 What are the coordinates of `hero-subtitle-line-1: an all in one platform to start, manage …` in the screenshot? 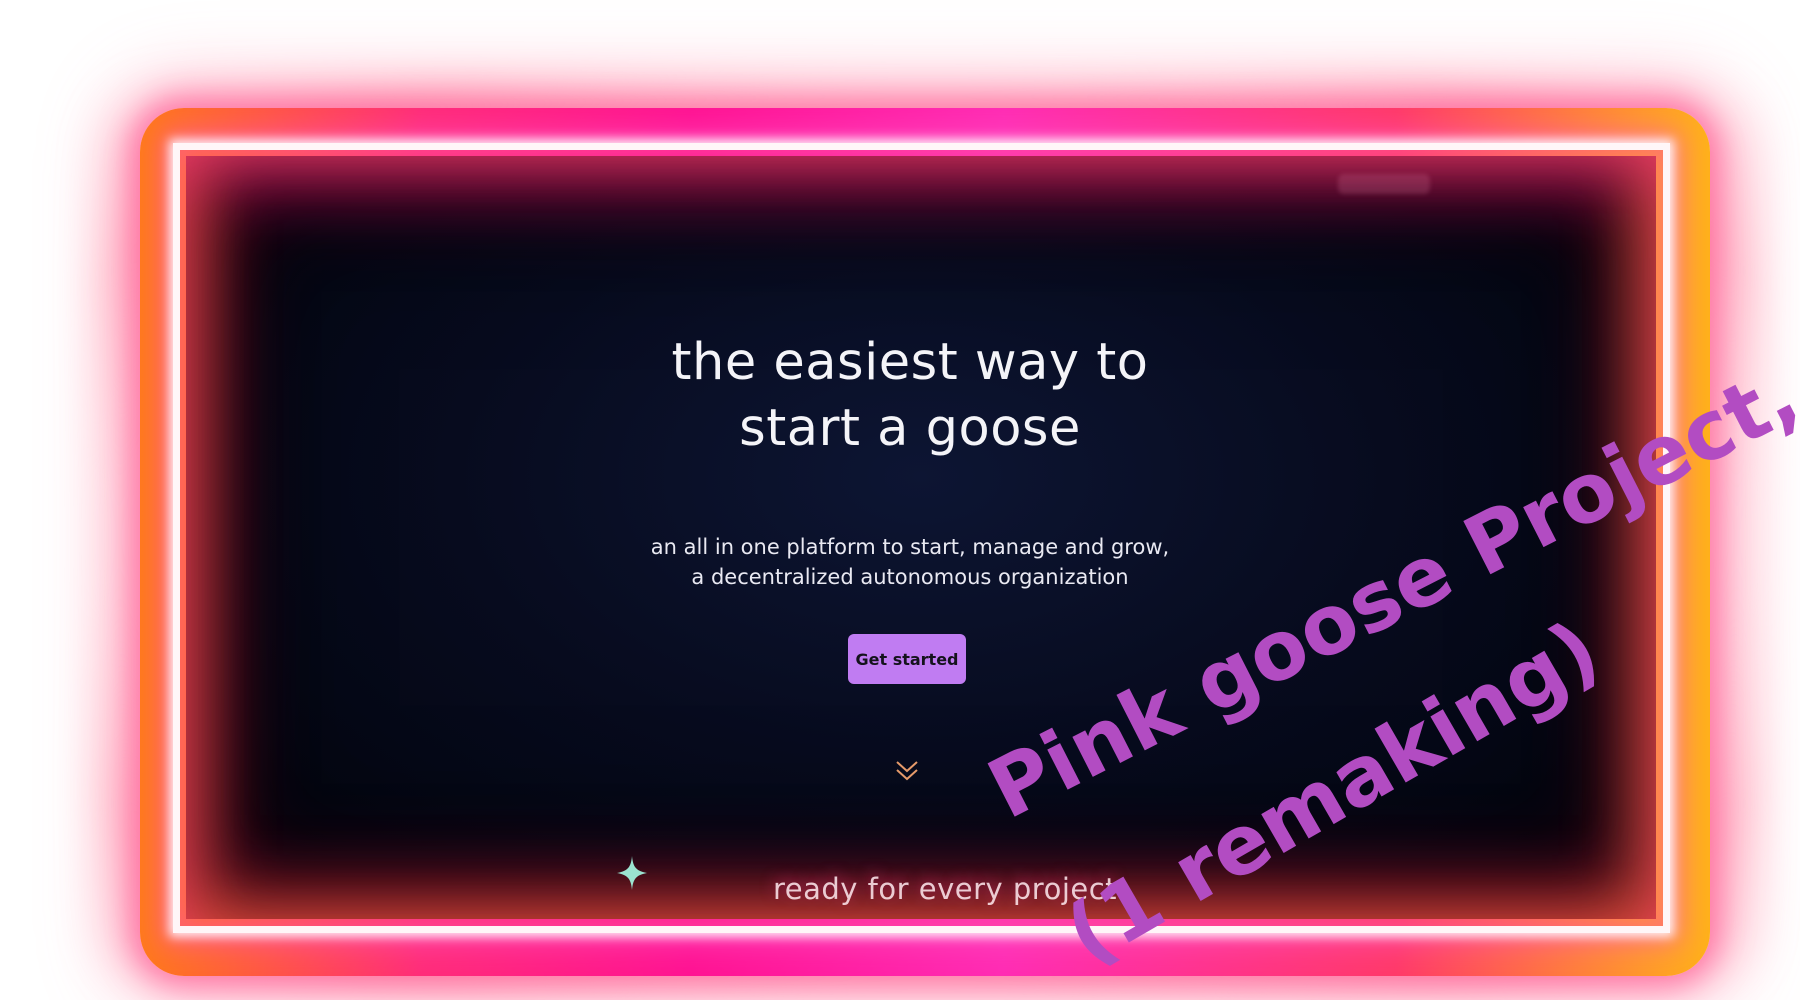 It's located at (910, 547).